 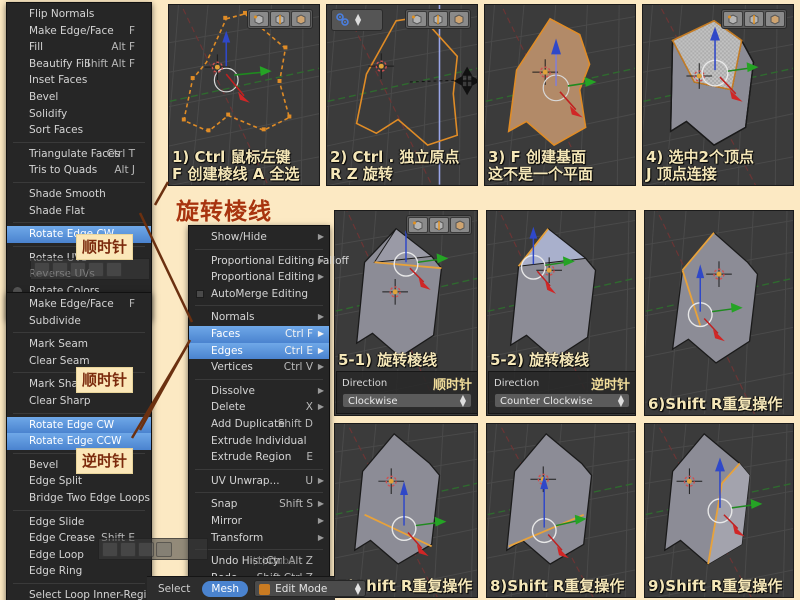 I want to click on overlay-toolbar-upper, so click(x=90, y=269).